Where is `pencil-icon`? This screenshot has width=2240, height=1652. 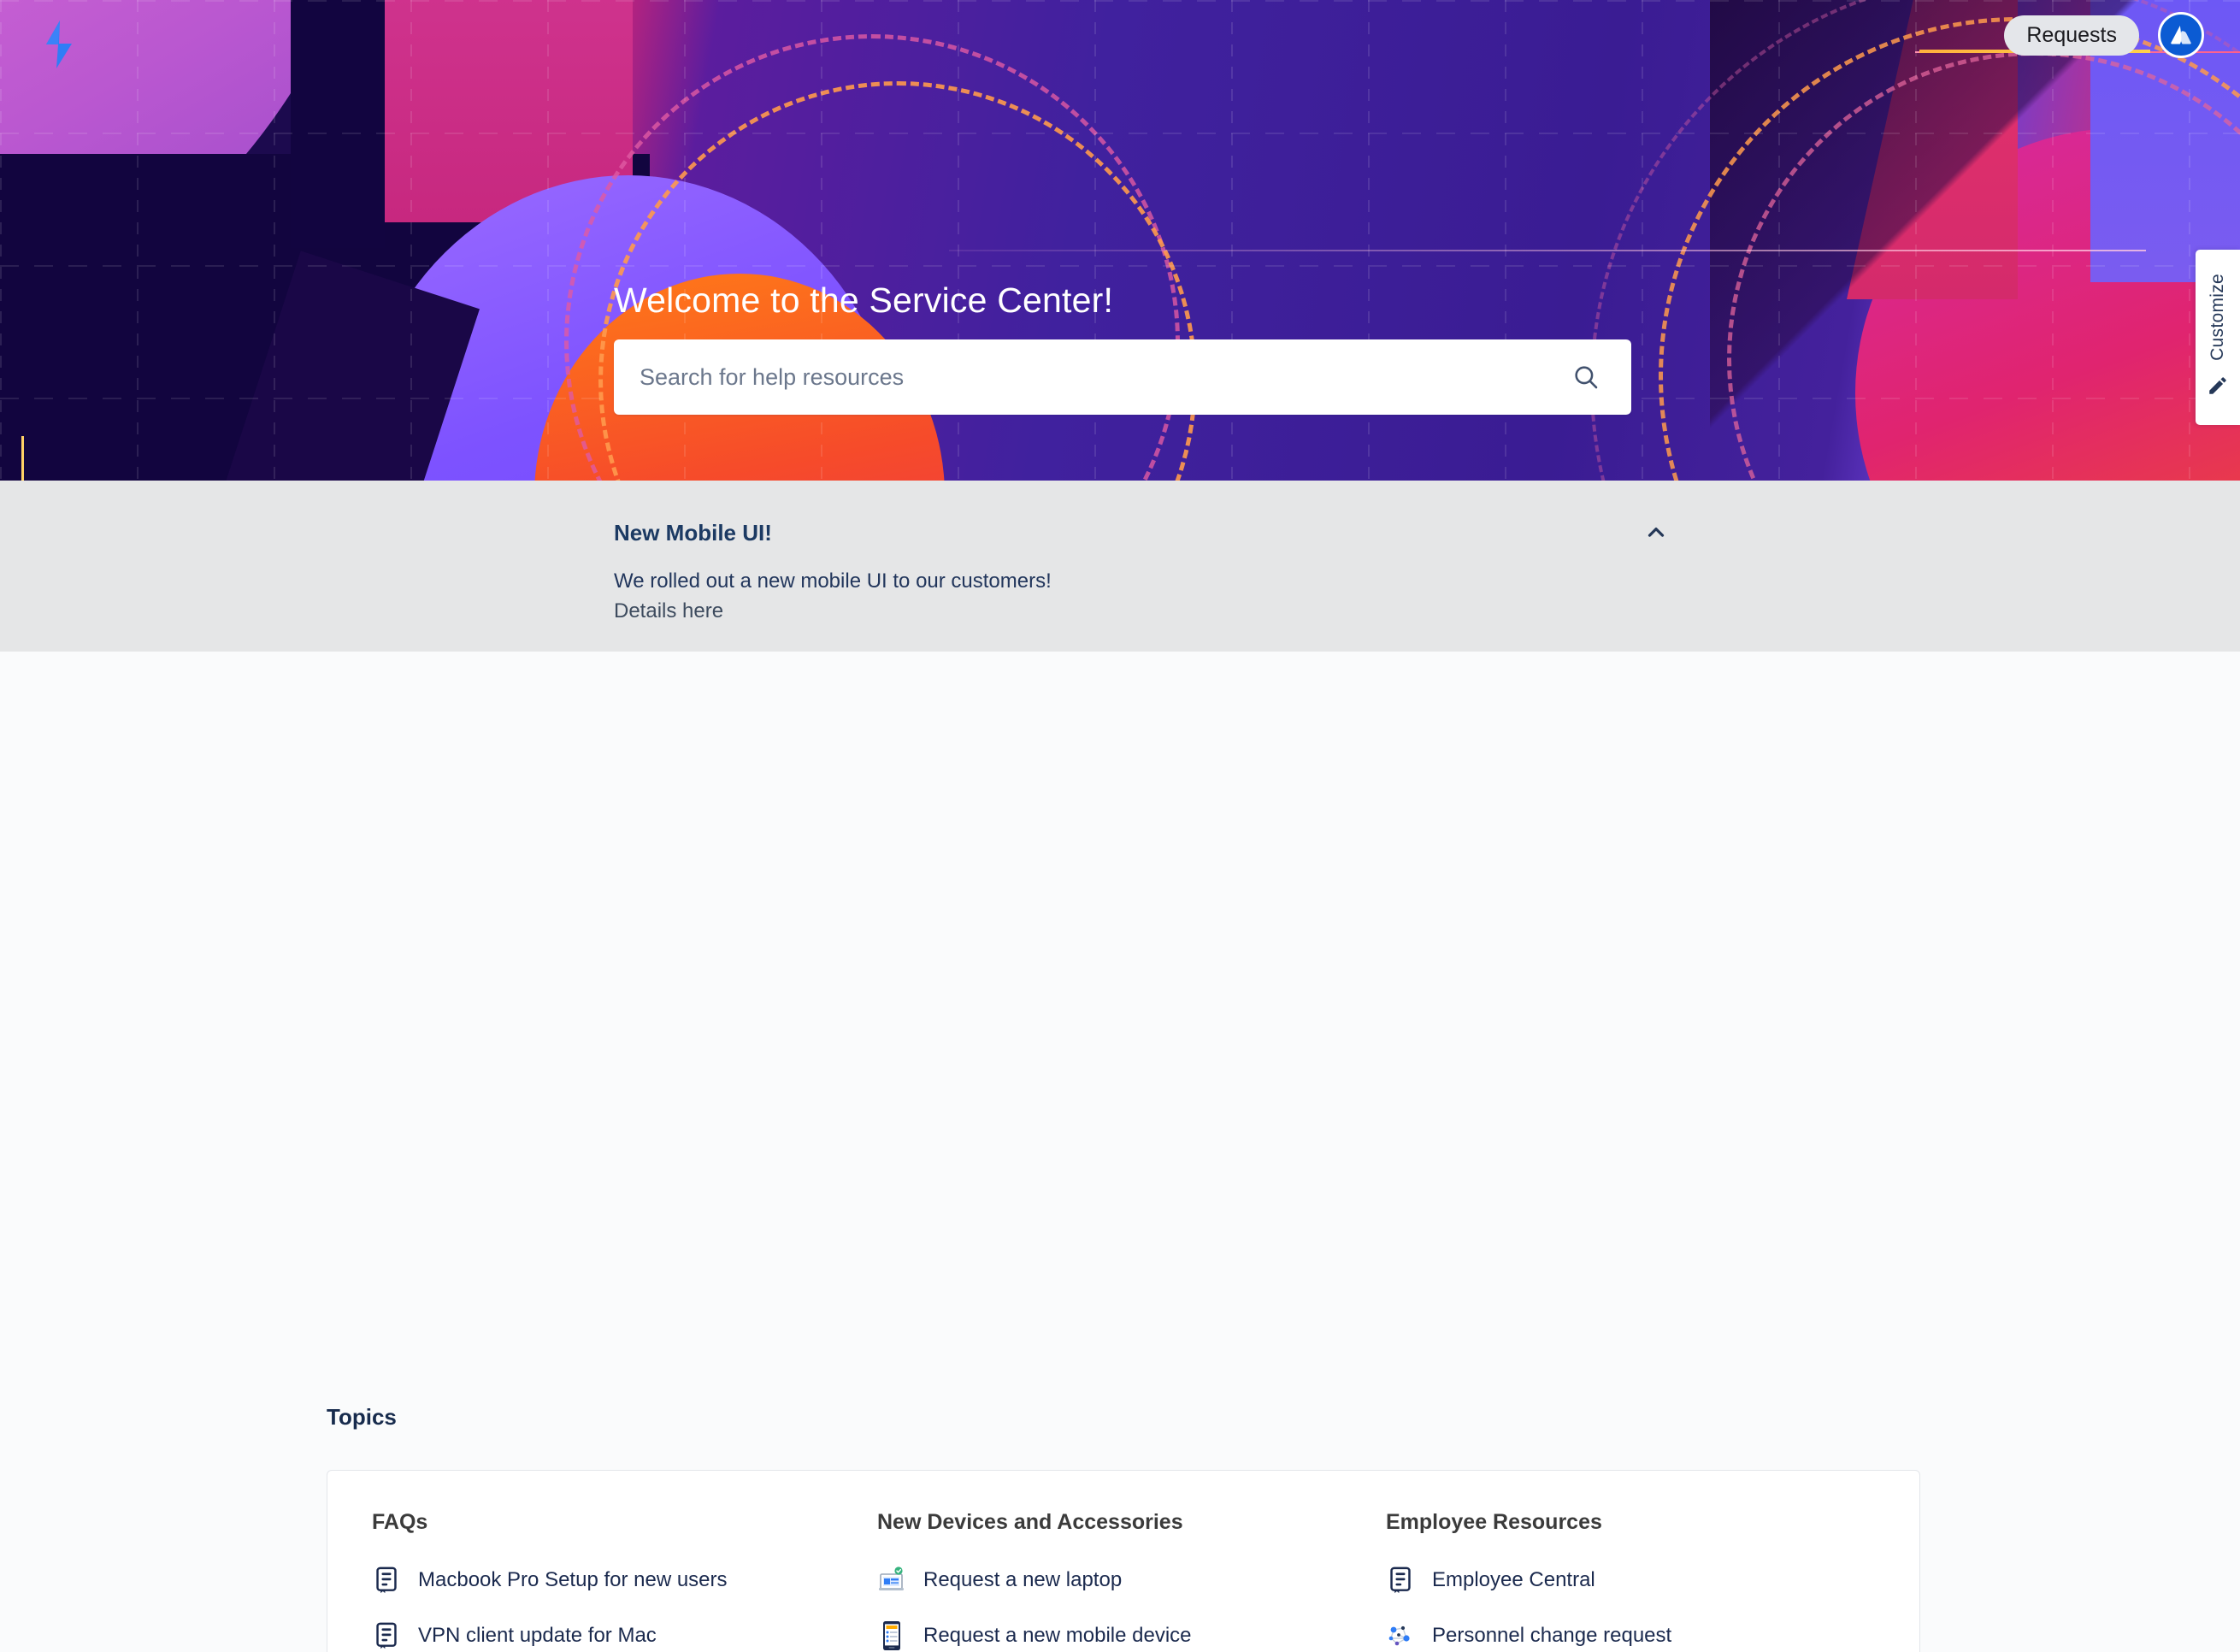
pencil-icon is located at coordinates (2218, 388).